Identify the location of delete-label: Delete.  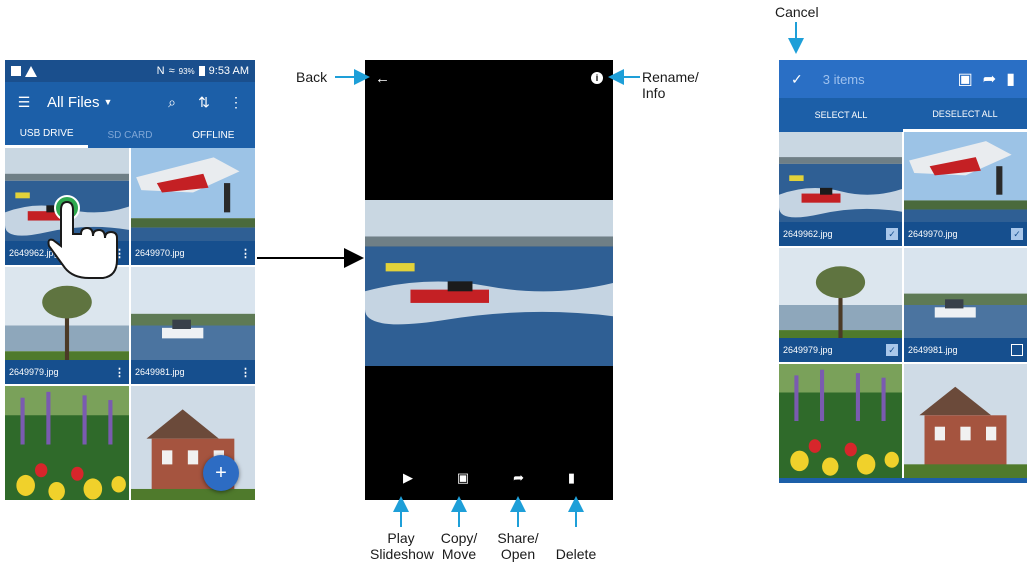
(576, 554).